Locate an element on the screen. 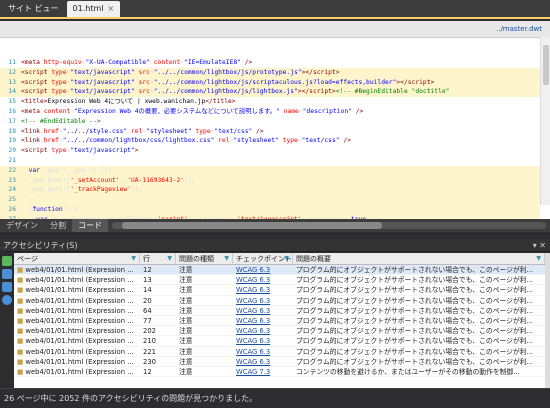 This screenshot has height=408, width=550. next-issue-icon is located at coordinates (7, 274).